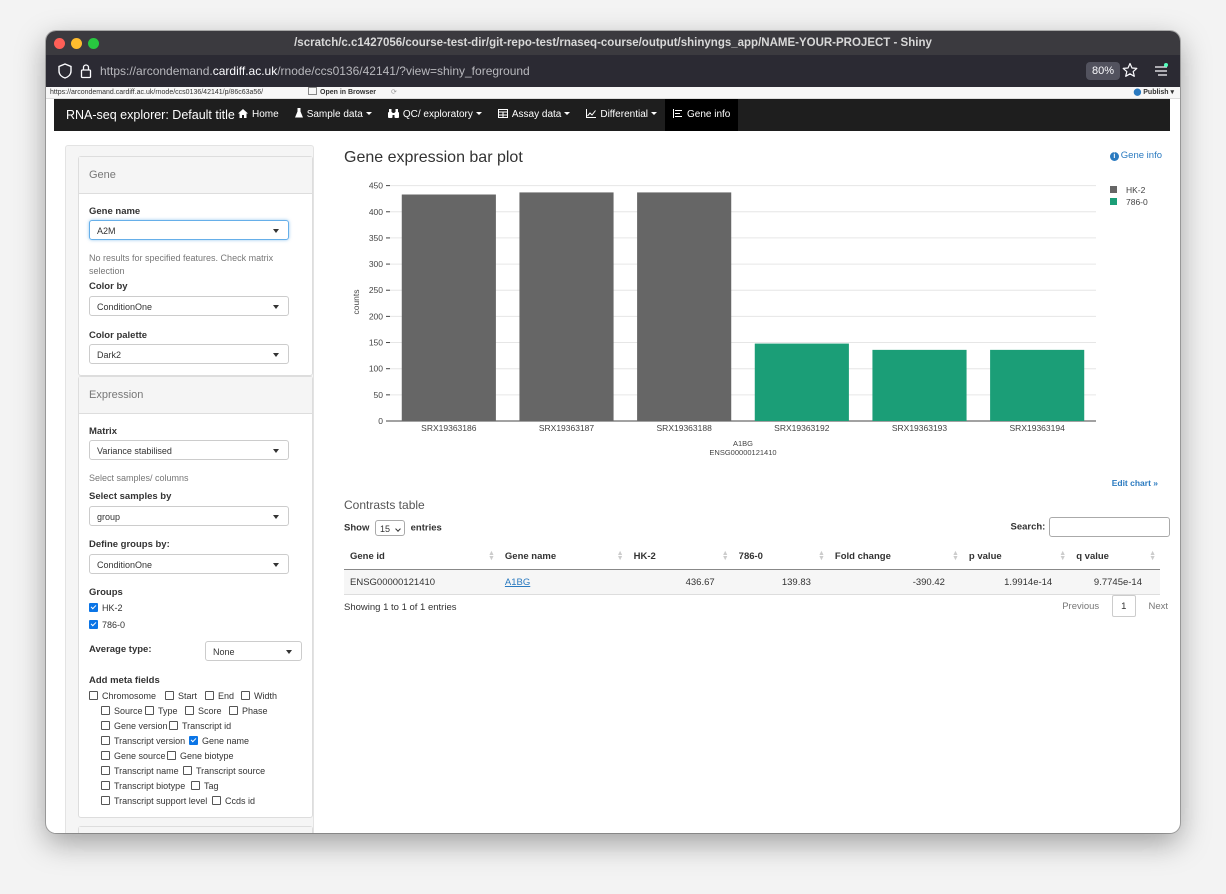  Describe the element at coordinates (189, 230) in the screenshot. I see `gene-name-select: A2M` at that location.